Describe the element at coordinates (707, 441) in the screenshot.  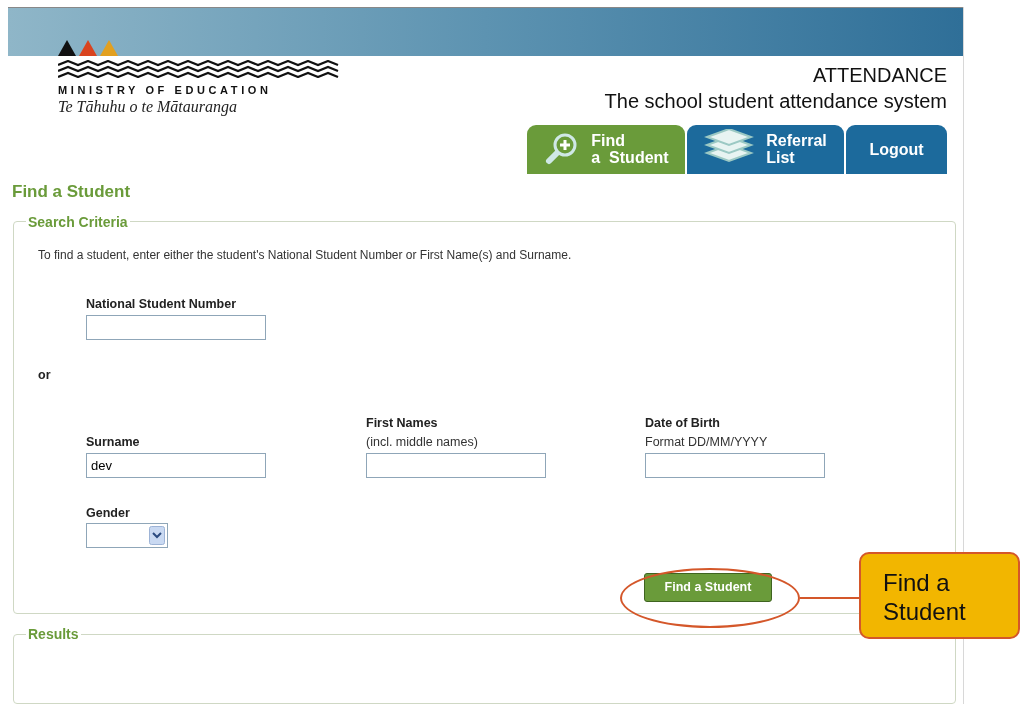
I see `field-hint: Format DD/MM/YYYY` at that location.